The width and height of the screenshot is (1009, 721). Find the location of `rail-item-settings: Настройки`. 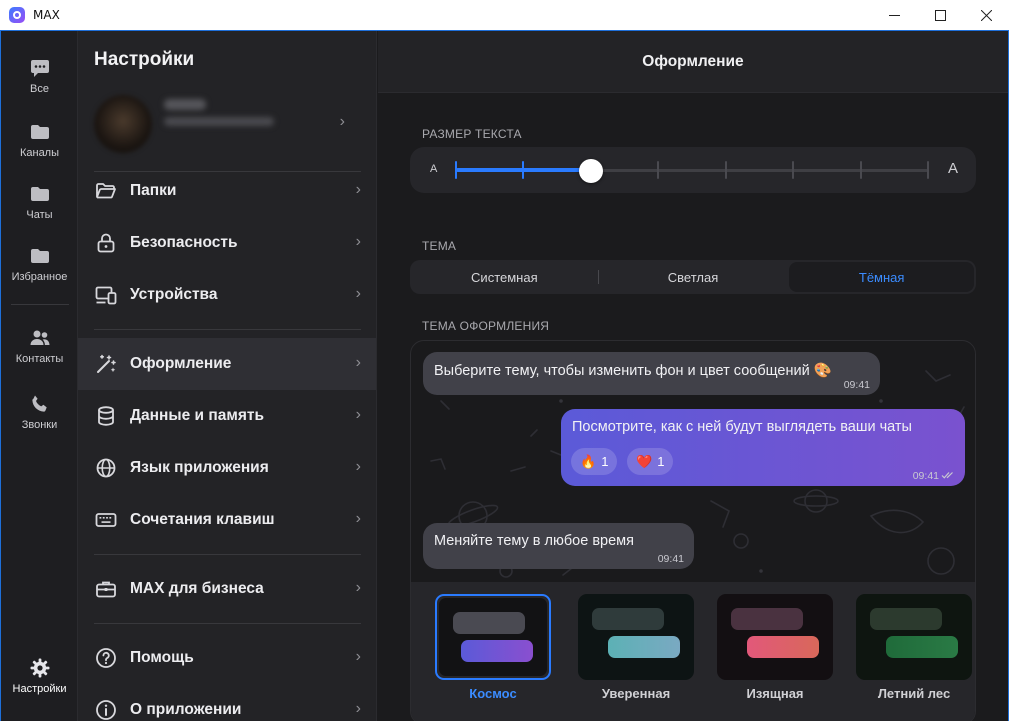

rail-item-settings: Настройки is located at coordinates (39, 676).